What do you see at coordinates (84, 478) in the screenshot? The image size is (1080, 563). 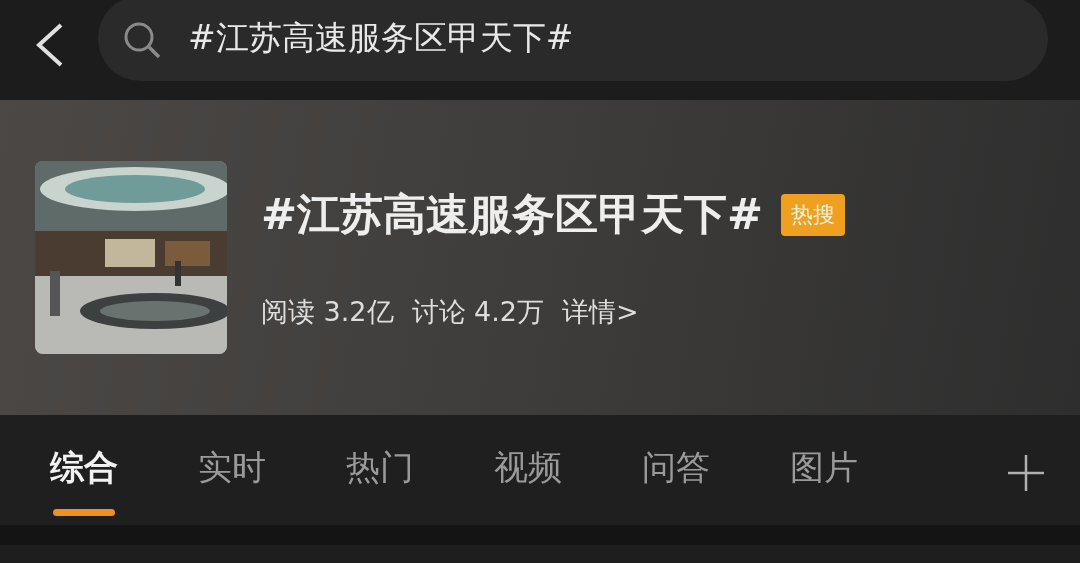 I see `tab: 综合` at bounding box center [84, 478].